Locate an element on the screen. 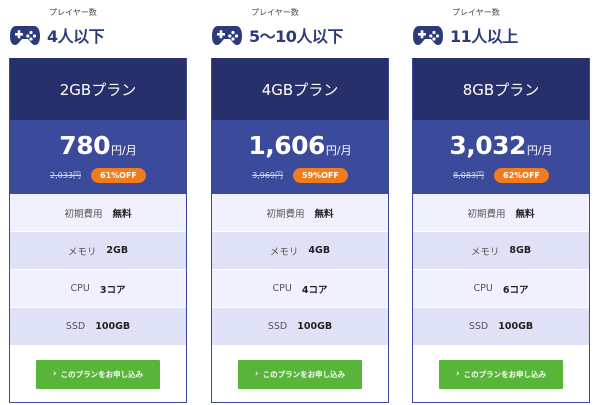  plan-name: 4GBプラン is located at coordinates (300, 89).